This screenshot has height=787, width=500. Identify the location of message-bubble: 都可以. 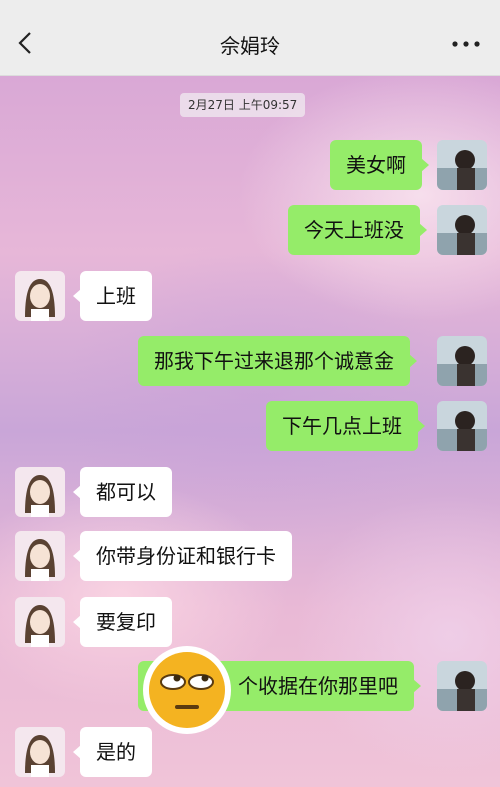
(122, 492).